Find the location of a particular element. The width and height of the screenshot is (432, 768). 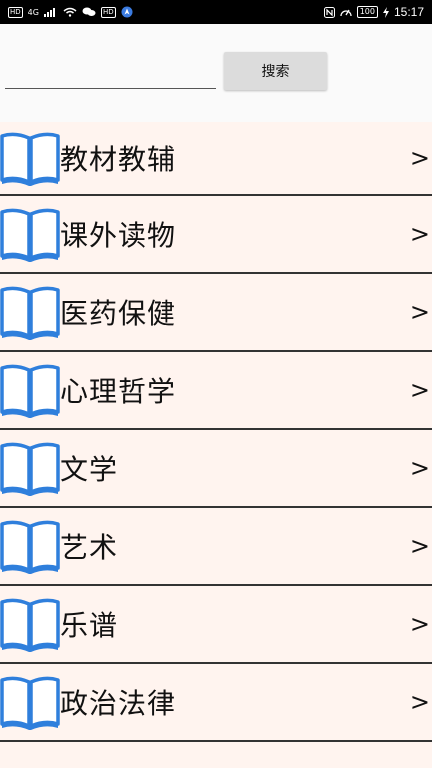

category-label: 教材教辅 is located at coordinates (118, 159).